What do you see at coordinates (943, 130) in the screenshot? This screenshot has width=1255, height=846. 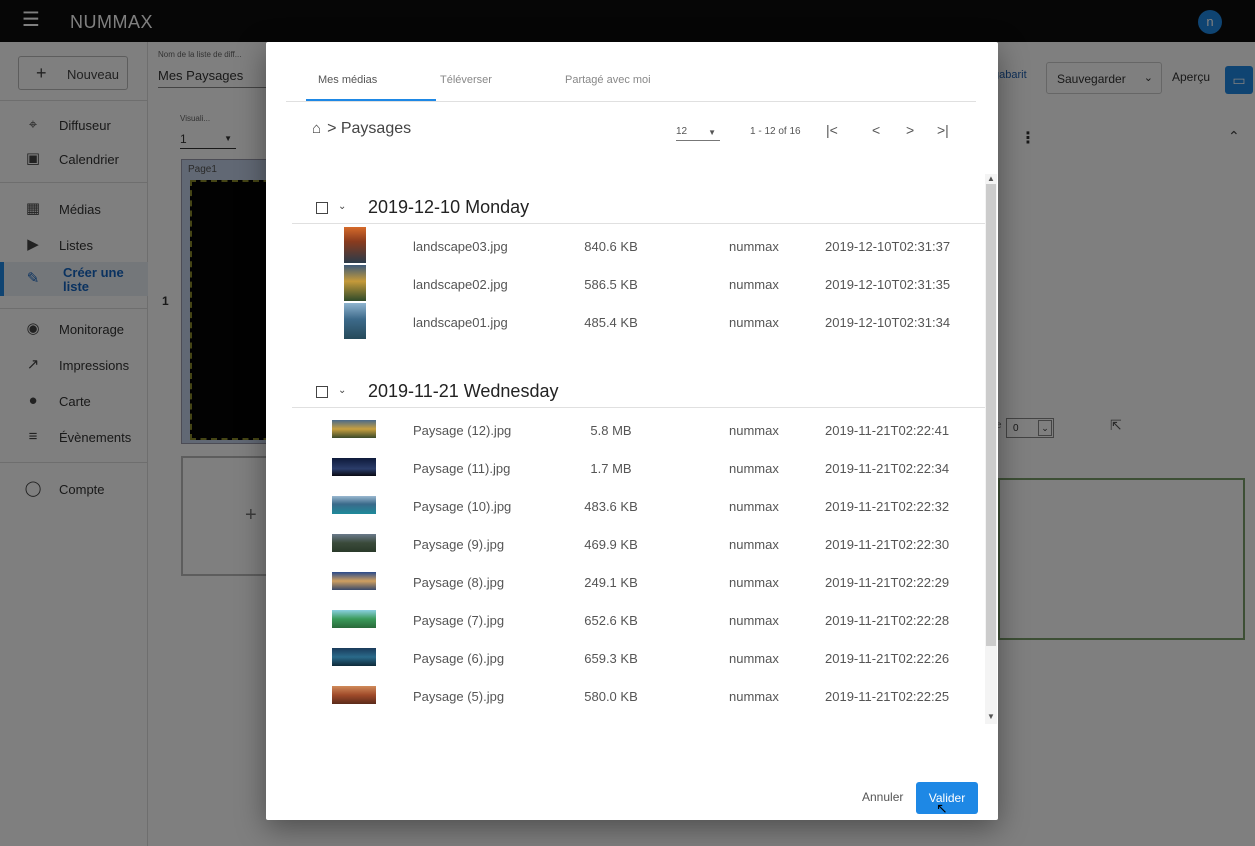 I see `last-page-icon: >|` at bounding box center [943, 130].